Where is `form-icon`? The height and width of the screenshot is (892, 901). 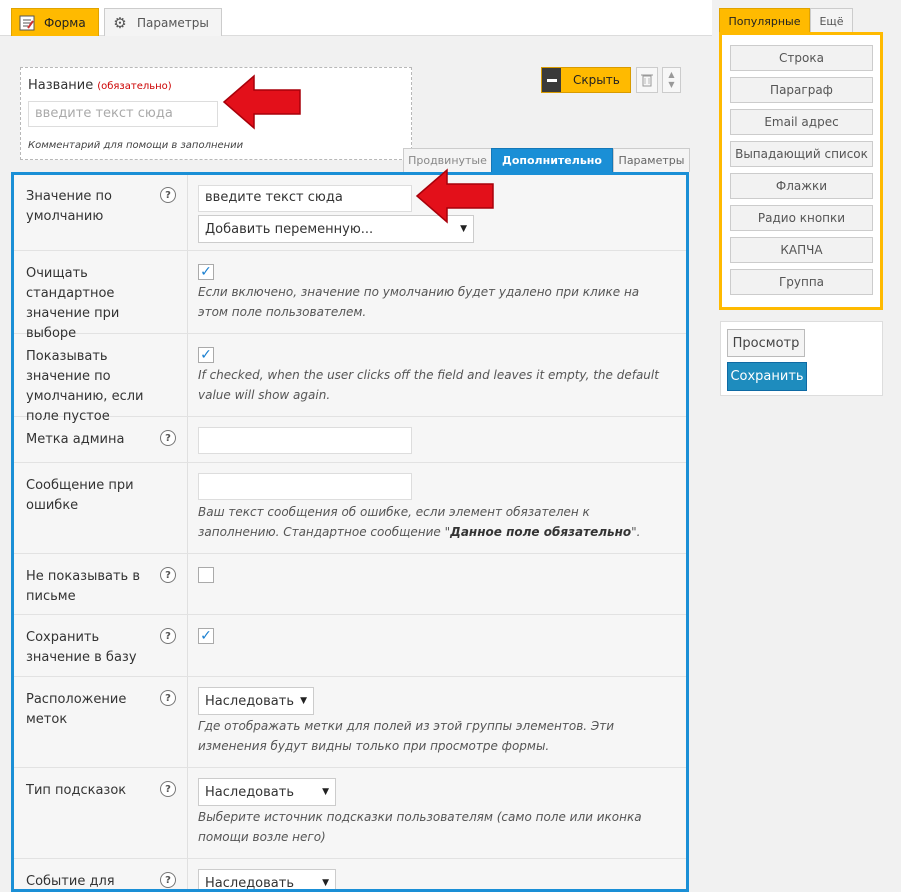 form-icon is located at coordinates (27, 23).